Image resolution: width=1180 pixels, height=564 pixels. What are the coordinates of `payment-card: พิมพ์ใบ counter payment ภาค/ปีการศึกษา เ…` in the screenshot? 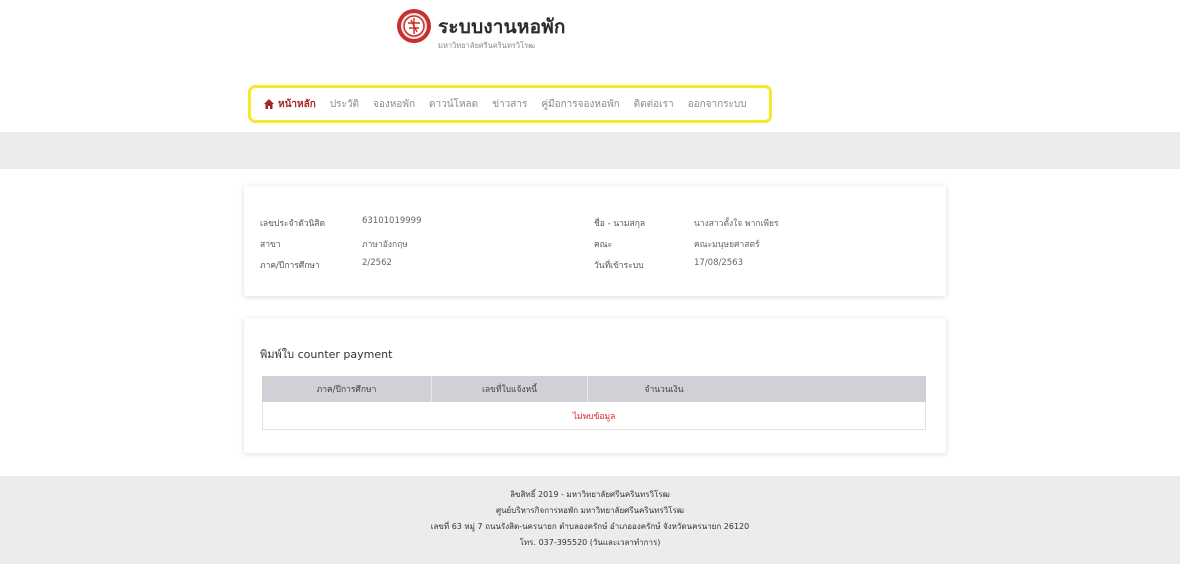 It's located at (595, 385).